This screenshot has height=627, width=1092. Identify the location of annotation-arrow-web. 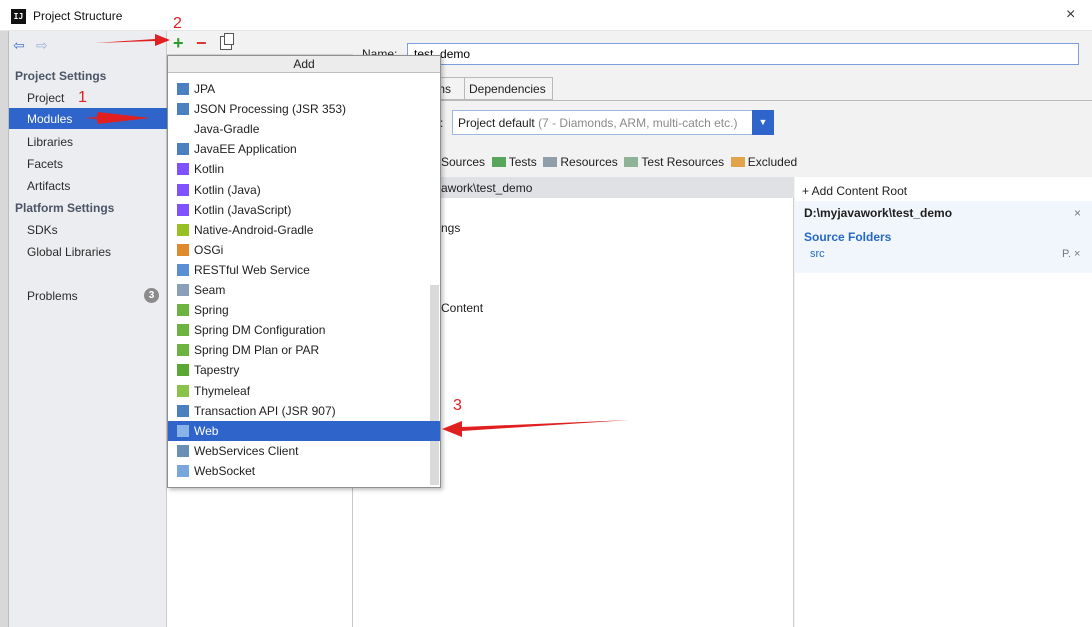
(536, 428).